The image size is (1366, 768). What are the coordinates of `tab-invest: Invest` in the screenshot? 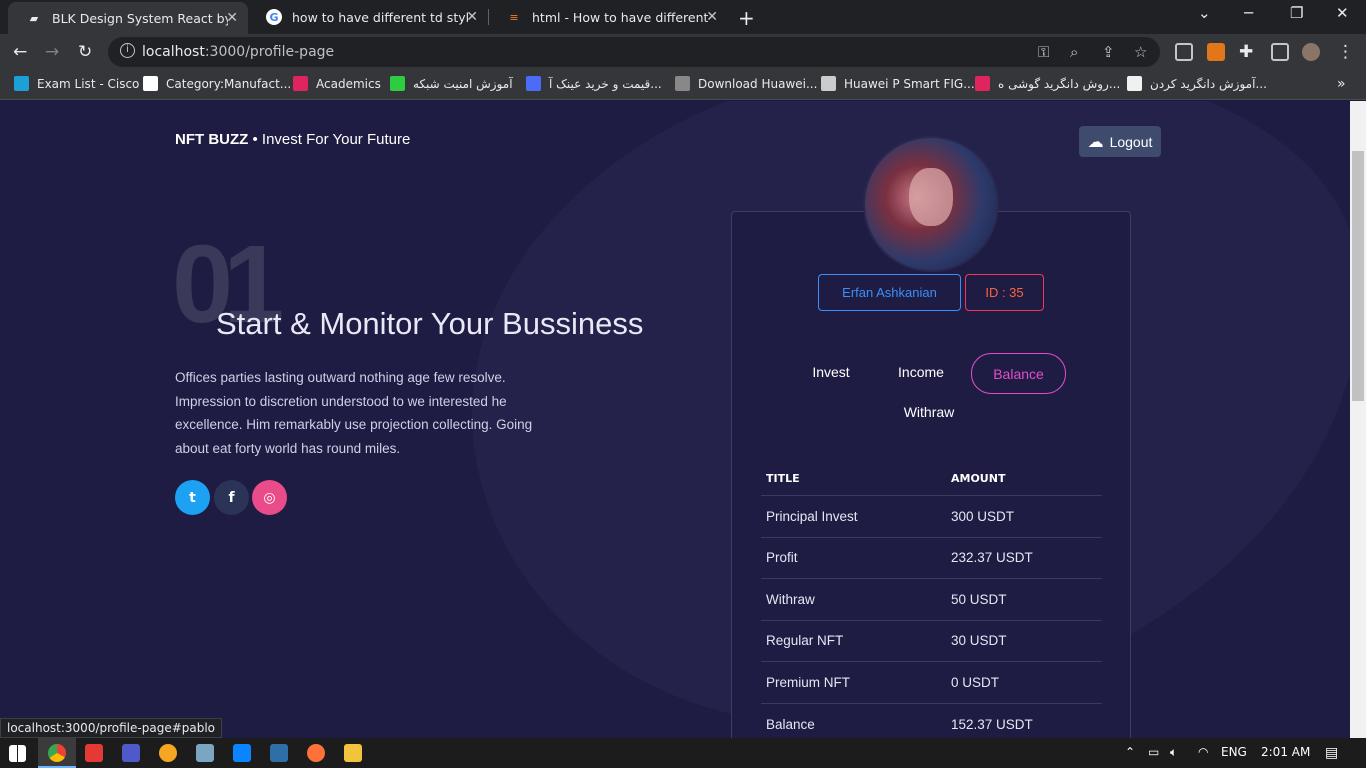 It's located at (831, 372).